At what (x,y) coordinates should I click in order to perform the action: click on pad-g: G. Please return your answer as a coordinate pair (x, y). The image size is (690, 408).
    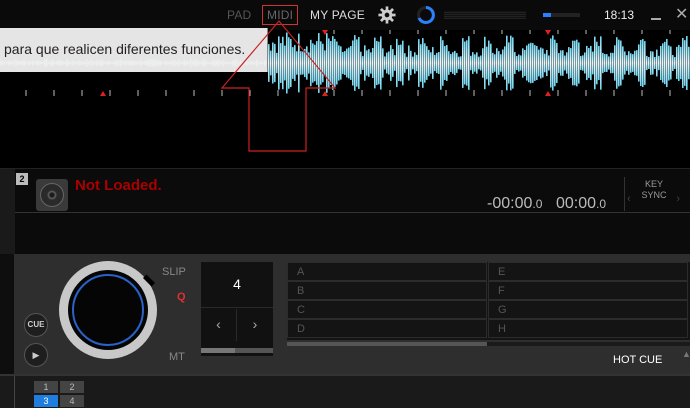
    Looking at the image, I should click on (588, 309).